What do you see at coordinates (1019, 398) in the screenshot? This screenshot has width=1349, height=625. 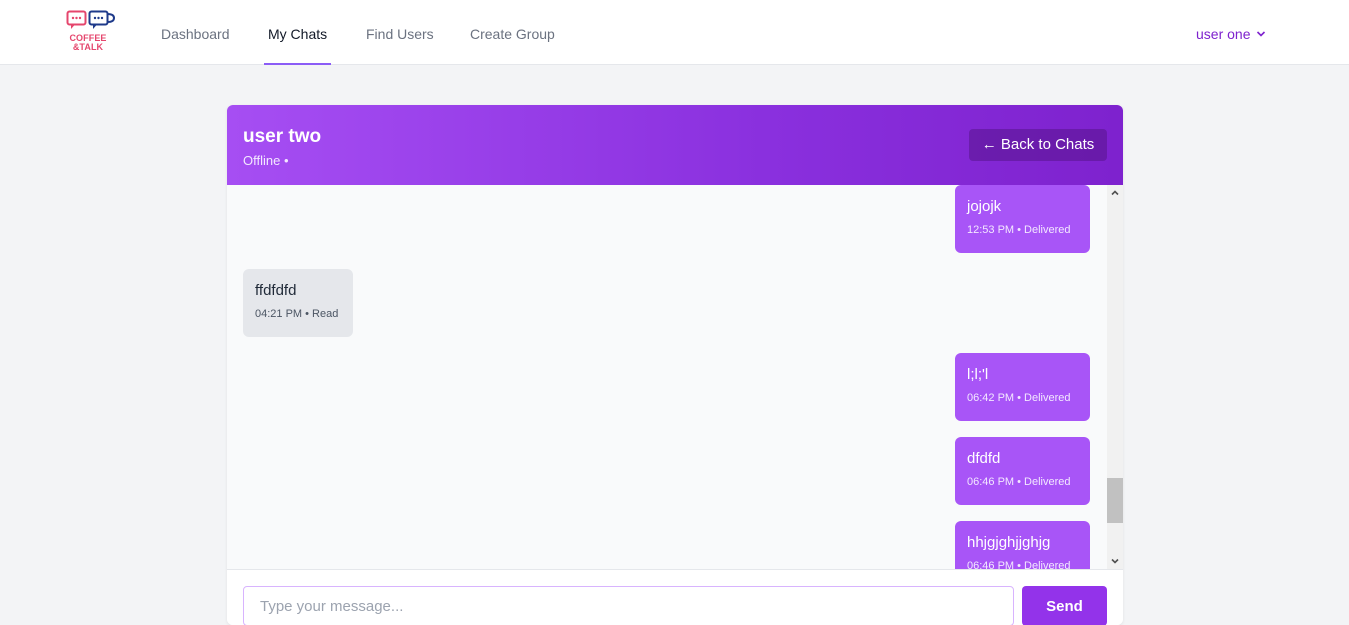 I see `message-meta: 06:42 PM • Delivered` at bounding box center [1019, 398].